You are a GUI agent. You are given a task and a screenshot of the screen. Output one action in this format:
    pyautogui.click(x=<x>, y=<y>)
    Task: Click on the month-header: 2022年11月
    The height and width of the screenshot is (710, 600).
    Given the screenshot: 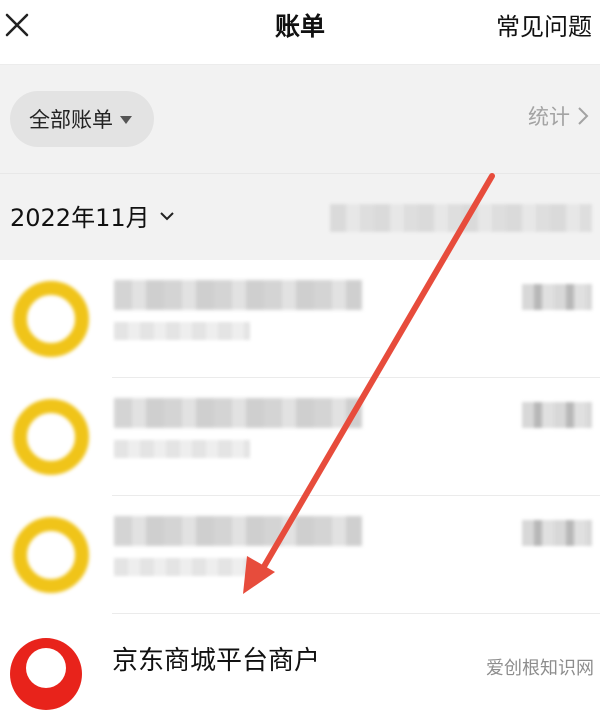 What is the action you would take?
    pyautogui.click(x=300, y=216)
    